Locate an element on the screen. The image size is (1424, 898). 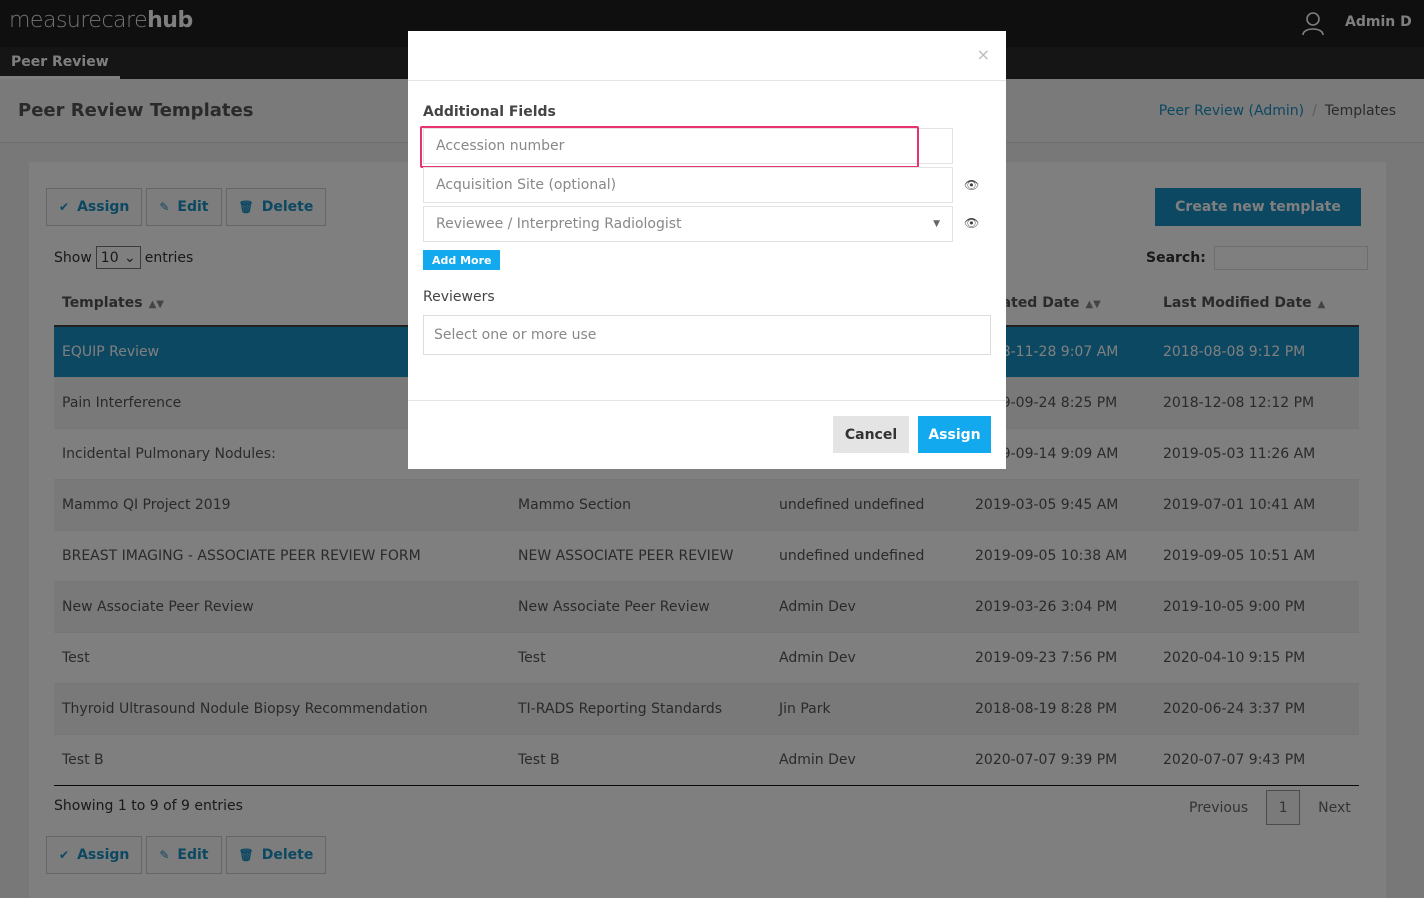
modal-assign-button: Assign is located at coordinates (954, 434).